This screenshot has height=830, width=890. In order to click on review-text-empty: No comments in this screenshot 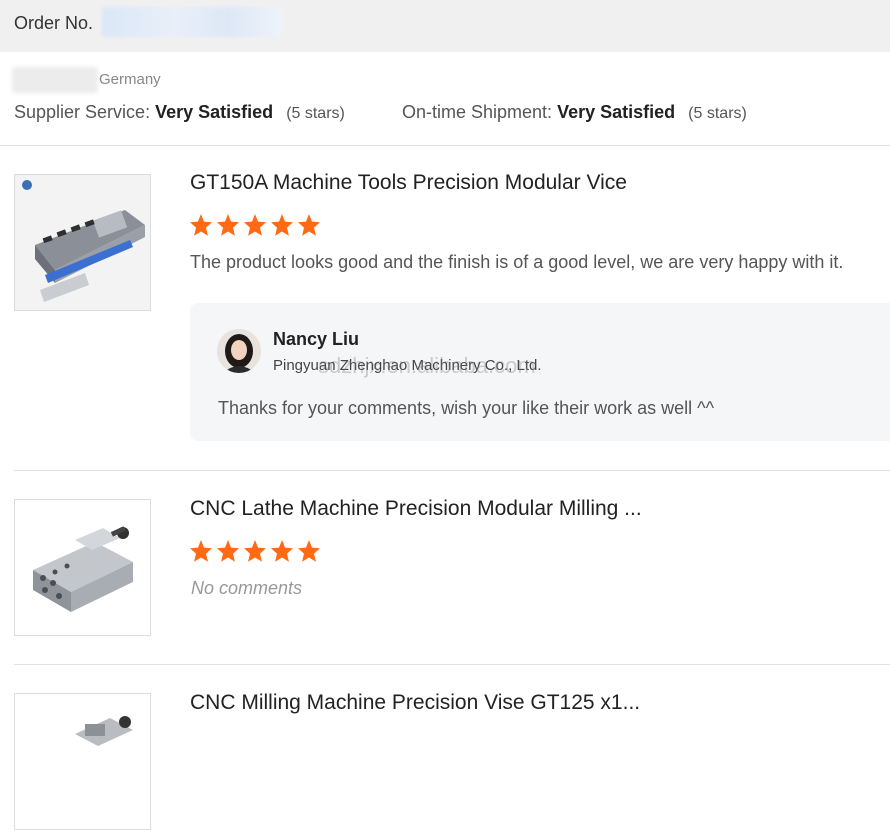, I will do `click(247, 588)`.